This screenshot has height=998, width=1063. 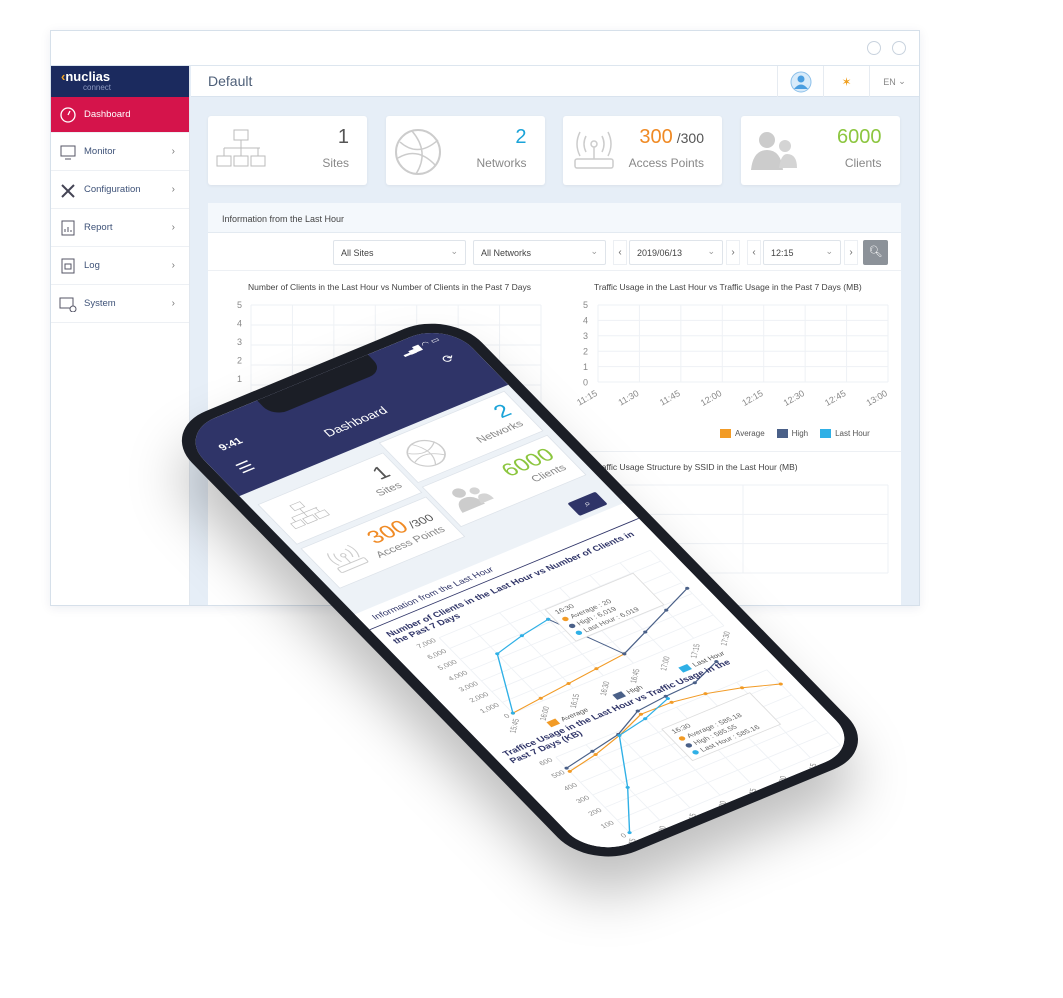 I want to click on log-icon, so click(x=68, y=266).